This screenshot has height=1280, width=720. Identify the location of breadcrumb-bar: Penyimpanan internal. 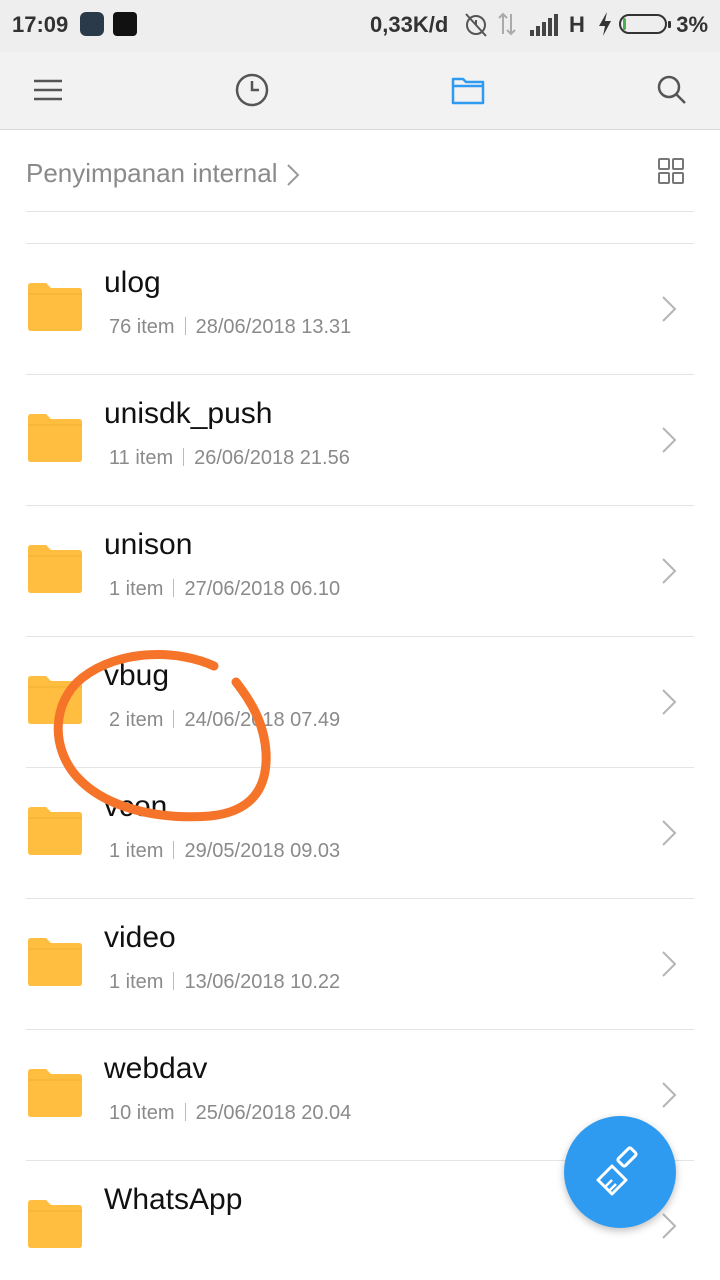
(360, 171).